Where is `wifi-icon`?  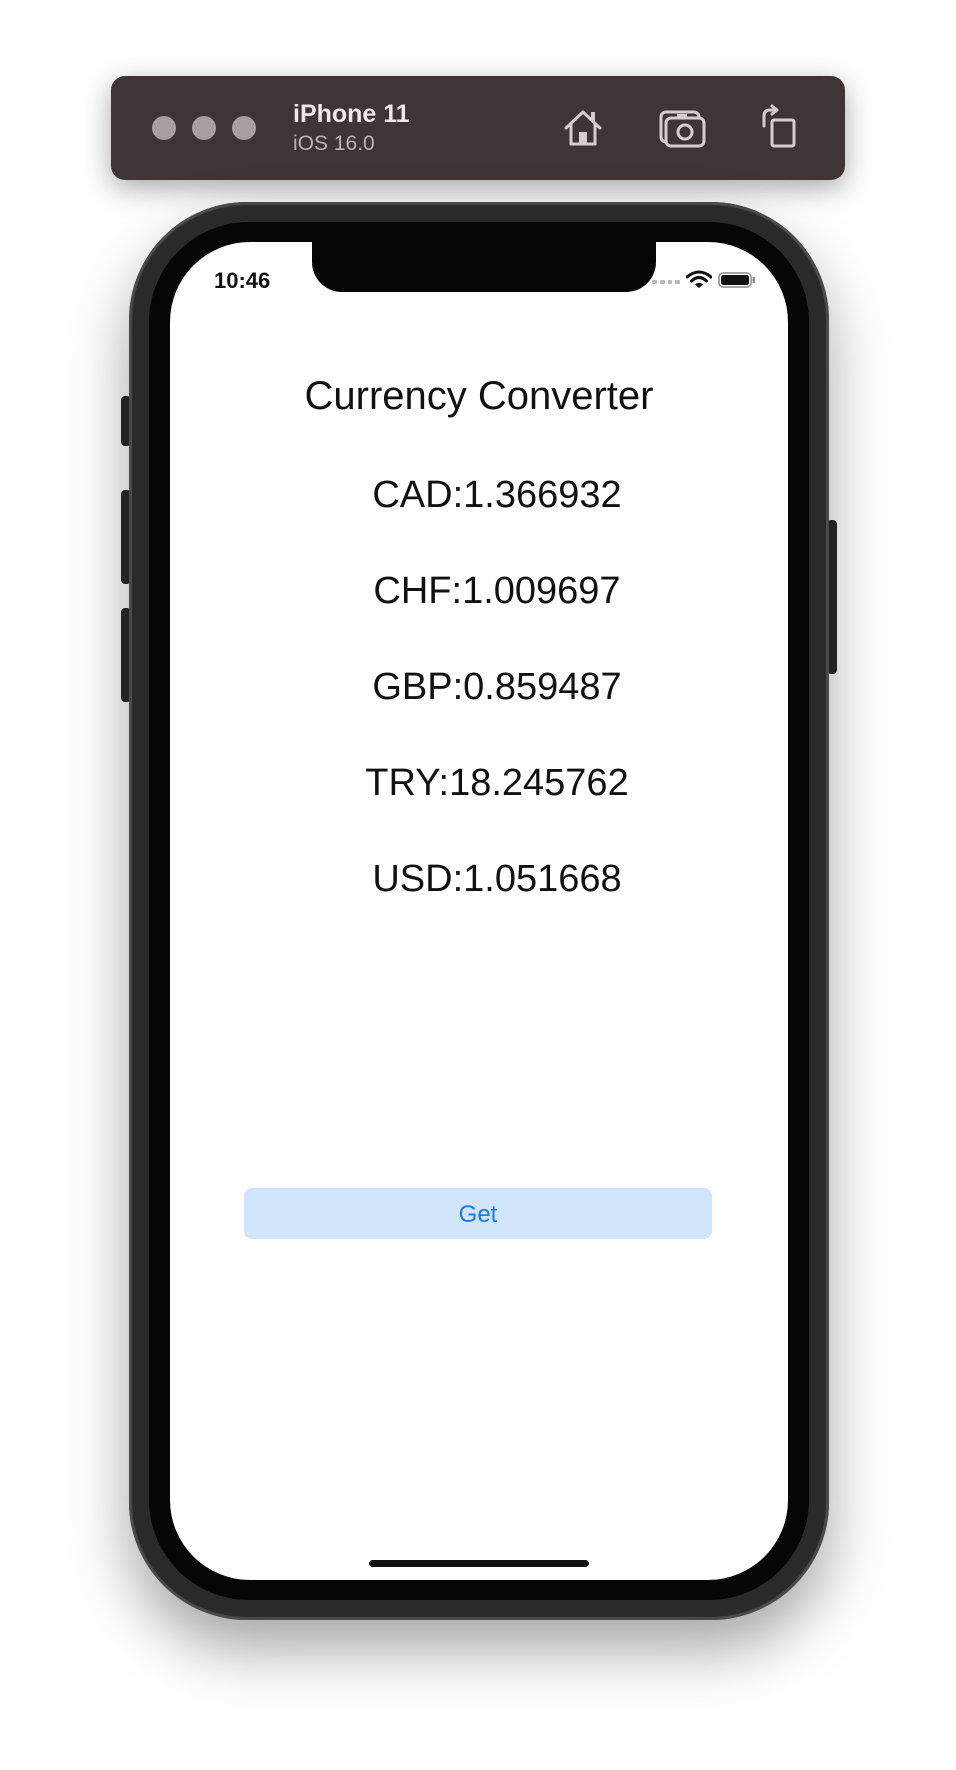 wifi-icon is located at coordinates (699, 279).